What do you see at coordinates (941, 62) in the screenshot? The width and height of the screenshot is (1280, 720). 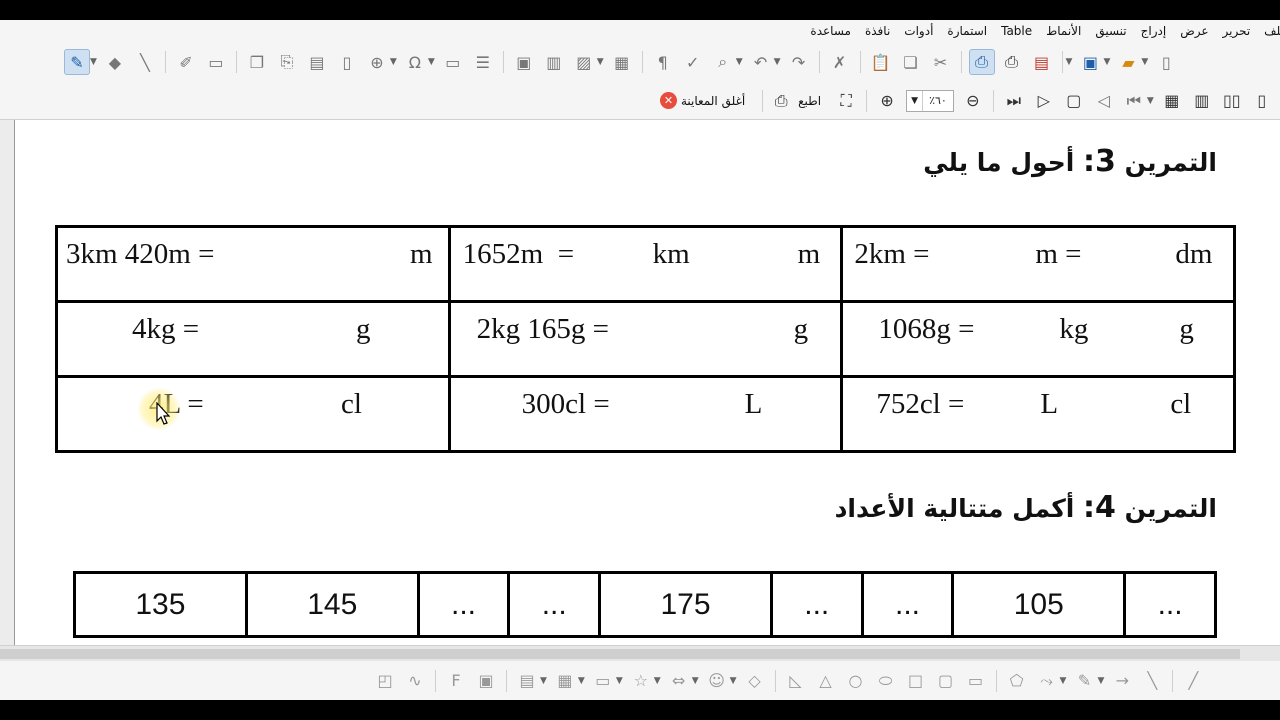 I see `cut-icon: ✂` at bounding box center [941, 62].